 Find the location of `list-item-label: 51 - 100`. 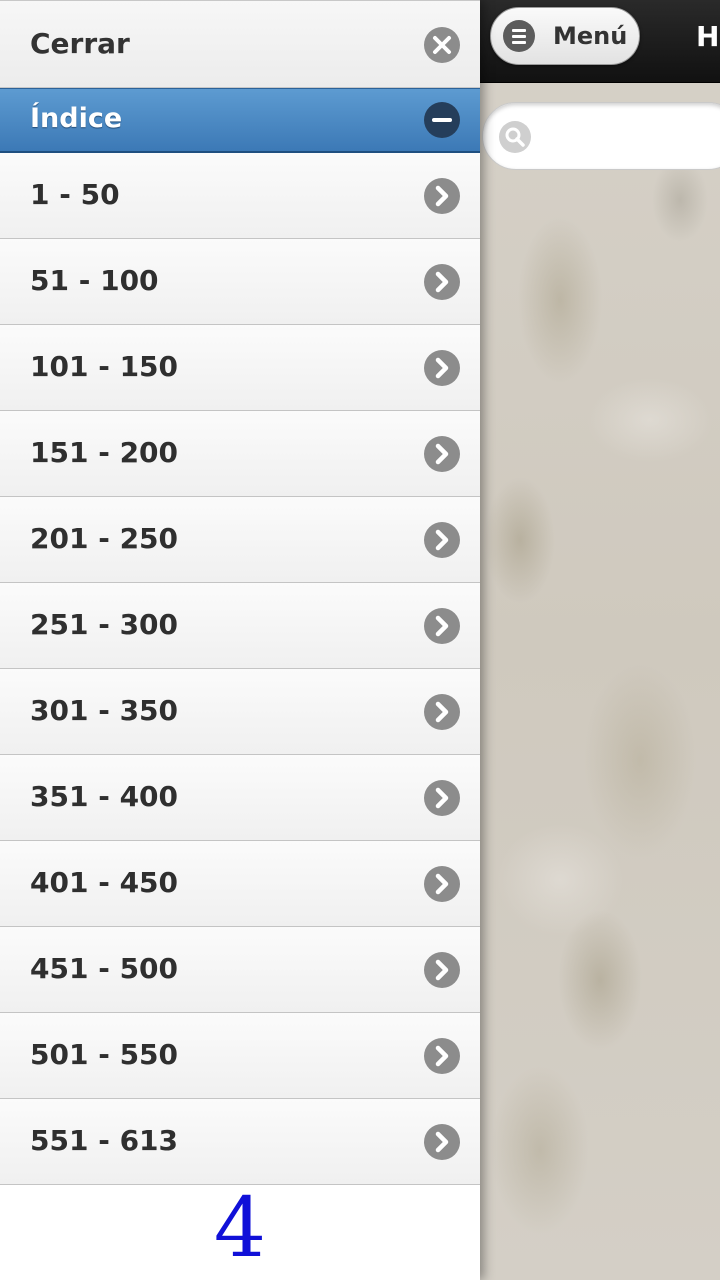

list-item-label: 51 - 100 is located at coordinates (94, 280).